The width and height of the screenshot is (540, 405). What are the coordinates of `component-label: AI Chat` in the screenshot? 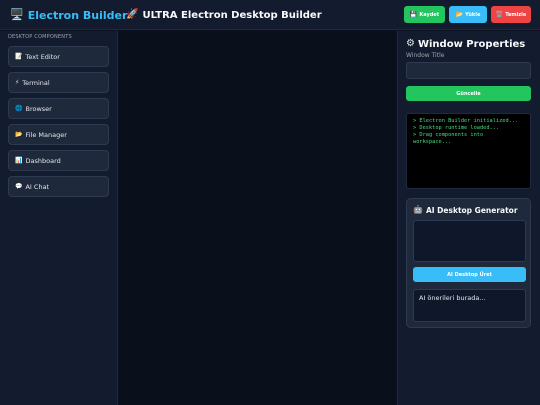 It's located at (37, 186).